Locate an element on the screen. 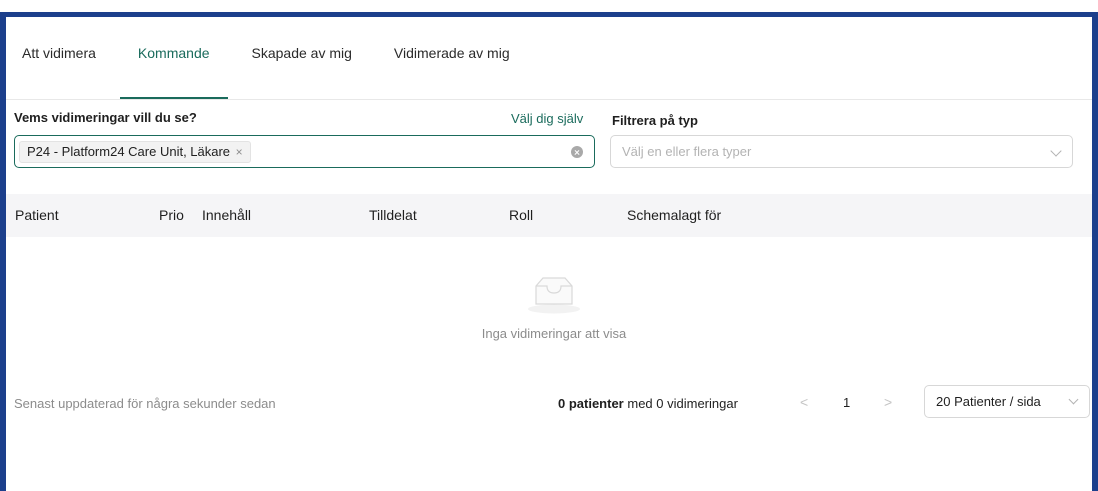  type-select-placeholder: Välj en eller flera typer is located at coordinates (687, 151).